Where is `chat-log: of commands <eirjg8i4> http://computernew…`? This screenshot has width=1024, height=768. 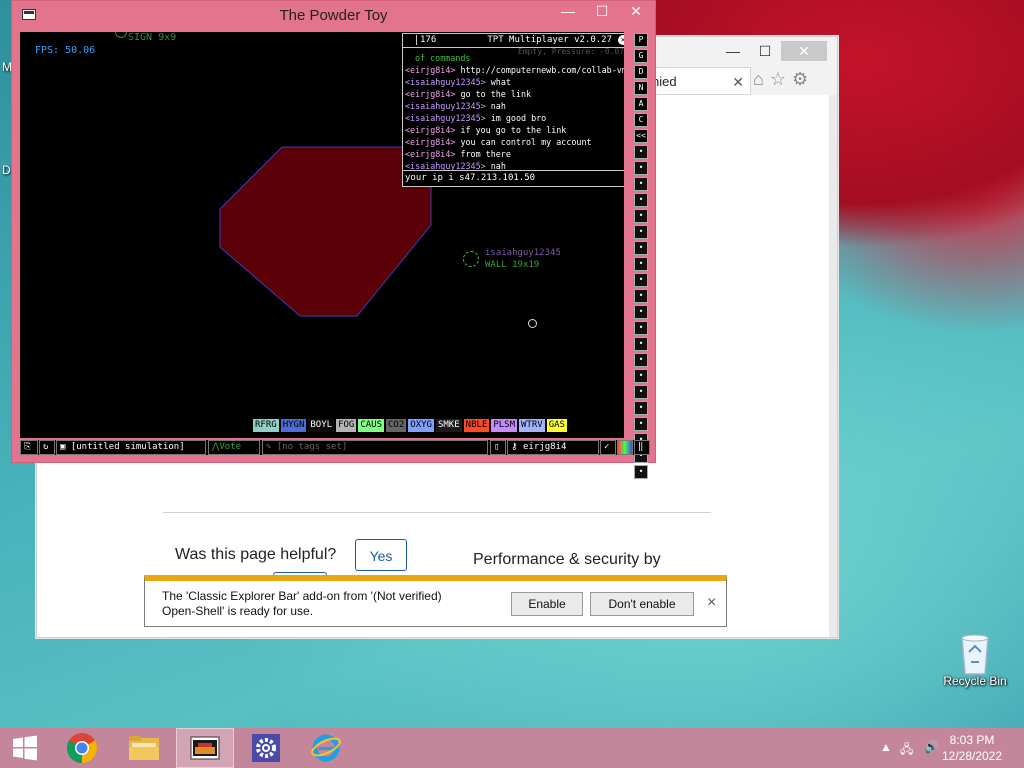 chat-log: of commands <eirjg8i4> http://computernew… is located at coordinates (514, 112).